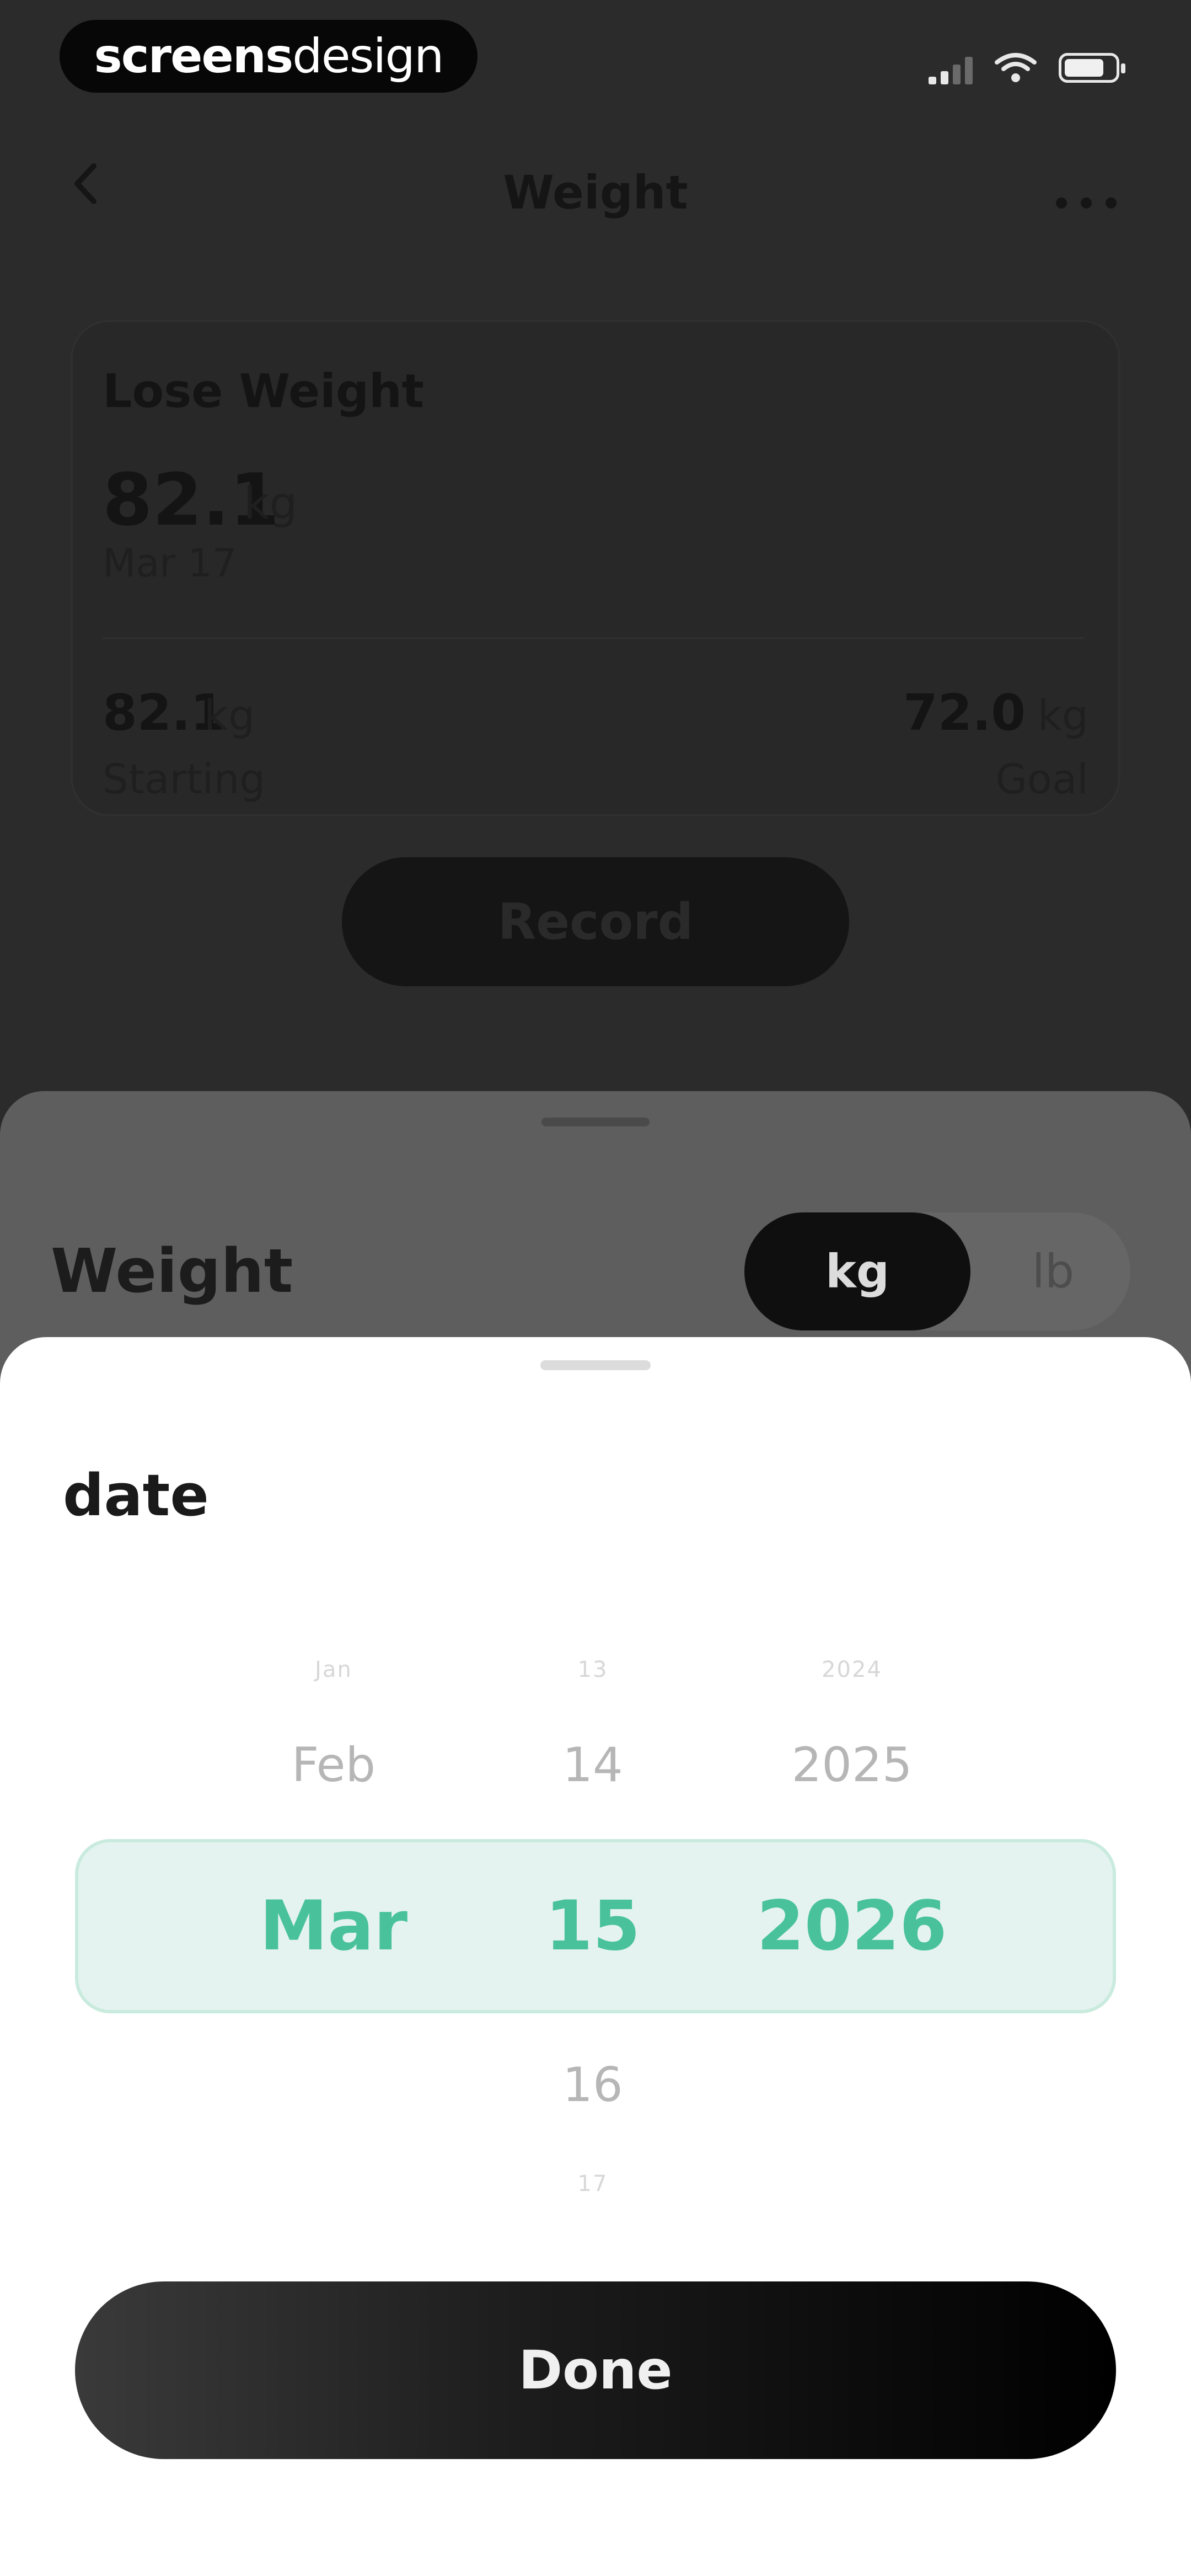 This screenshot has width=1191, height=2576. What do you see at coordinates (595, 2370) in the screenshot?
I see `done-button: Done` at bounding box center [595, 2370].